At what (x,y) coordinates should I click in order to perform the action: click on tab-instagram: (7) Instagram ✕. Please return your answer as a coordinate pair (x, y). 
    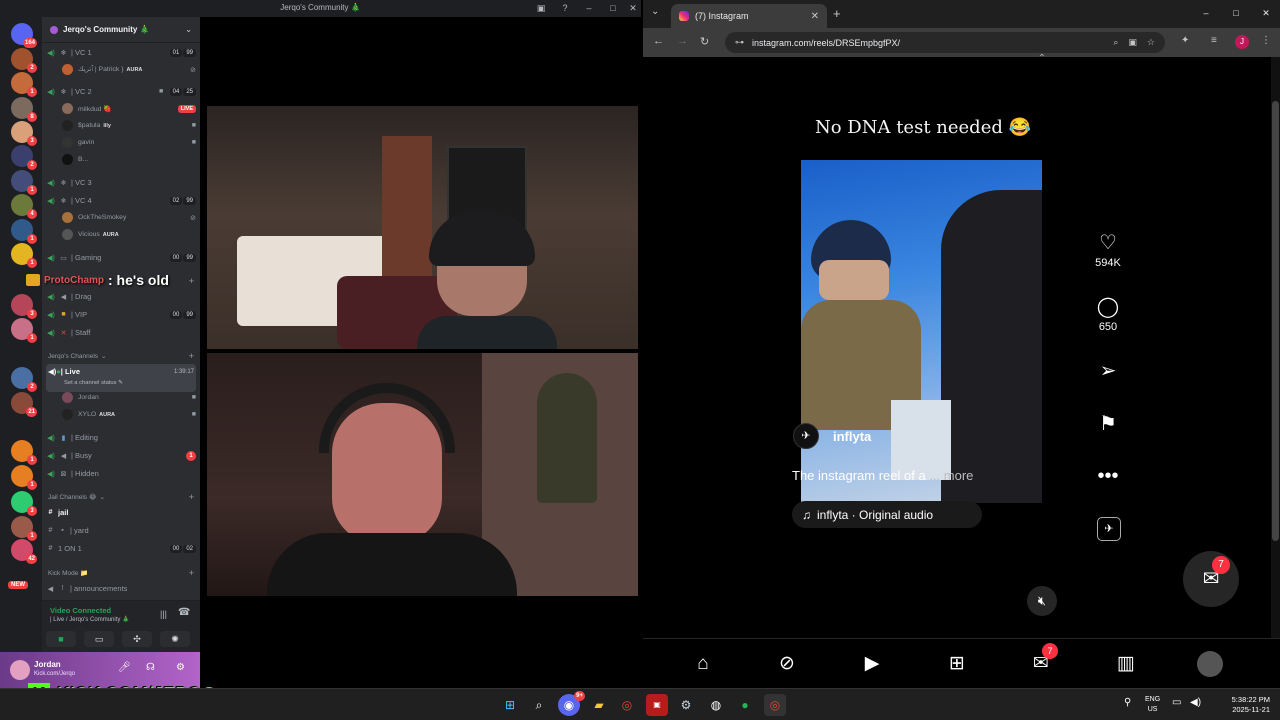
    Looking at the image, I should click on (749, 16).